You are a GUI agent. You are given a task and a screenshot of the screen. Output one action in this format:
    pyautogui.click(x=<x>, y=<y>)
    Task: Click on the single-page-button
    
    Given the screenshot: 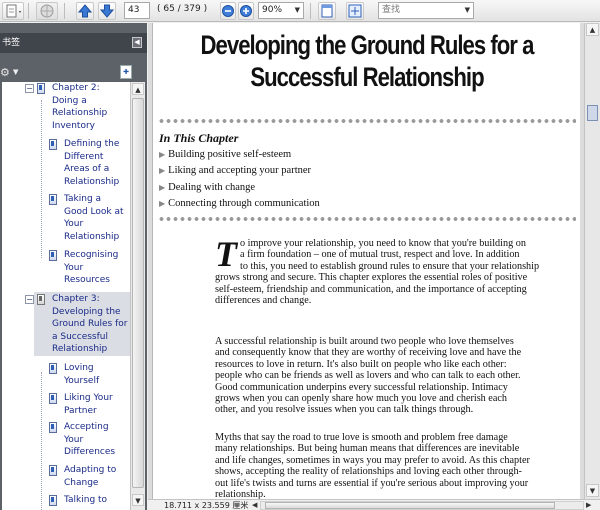 What is the action you would take?
    pyautogui.click(x=327, y=11)
    